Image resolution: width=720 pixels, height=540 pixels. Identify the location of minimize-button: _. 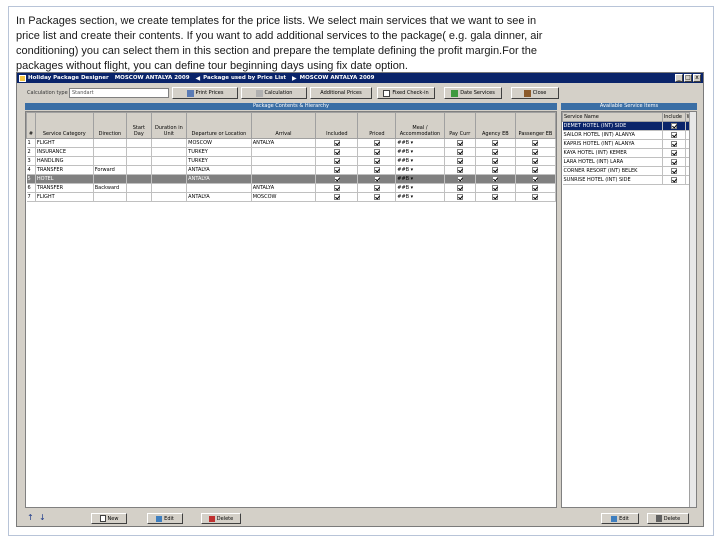
(679, 78).